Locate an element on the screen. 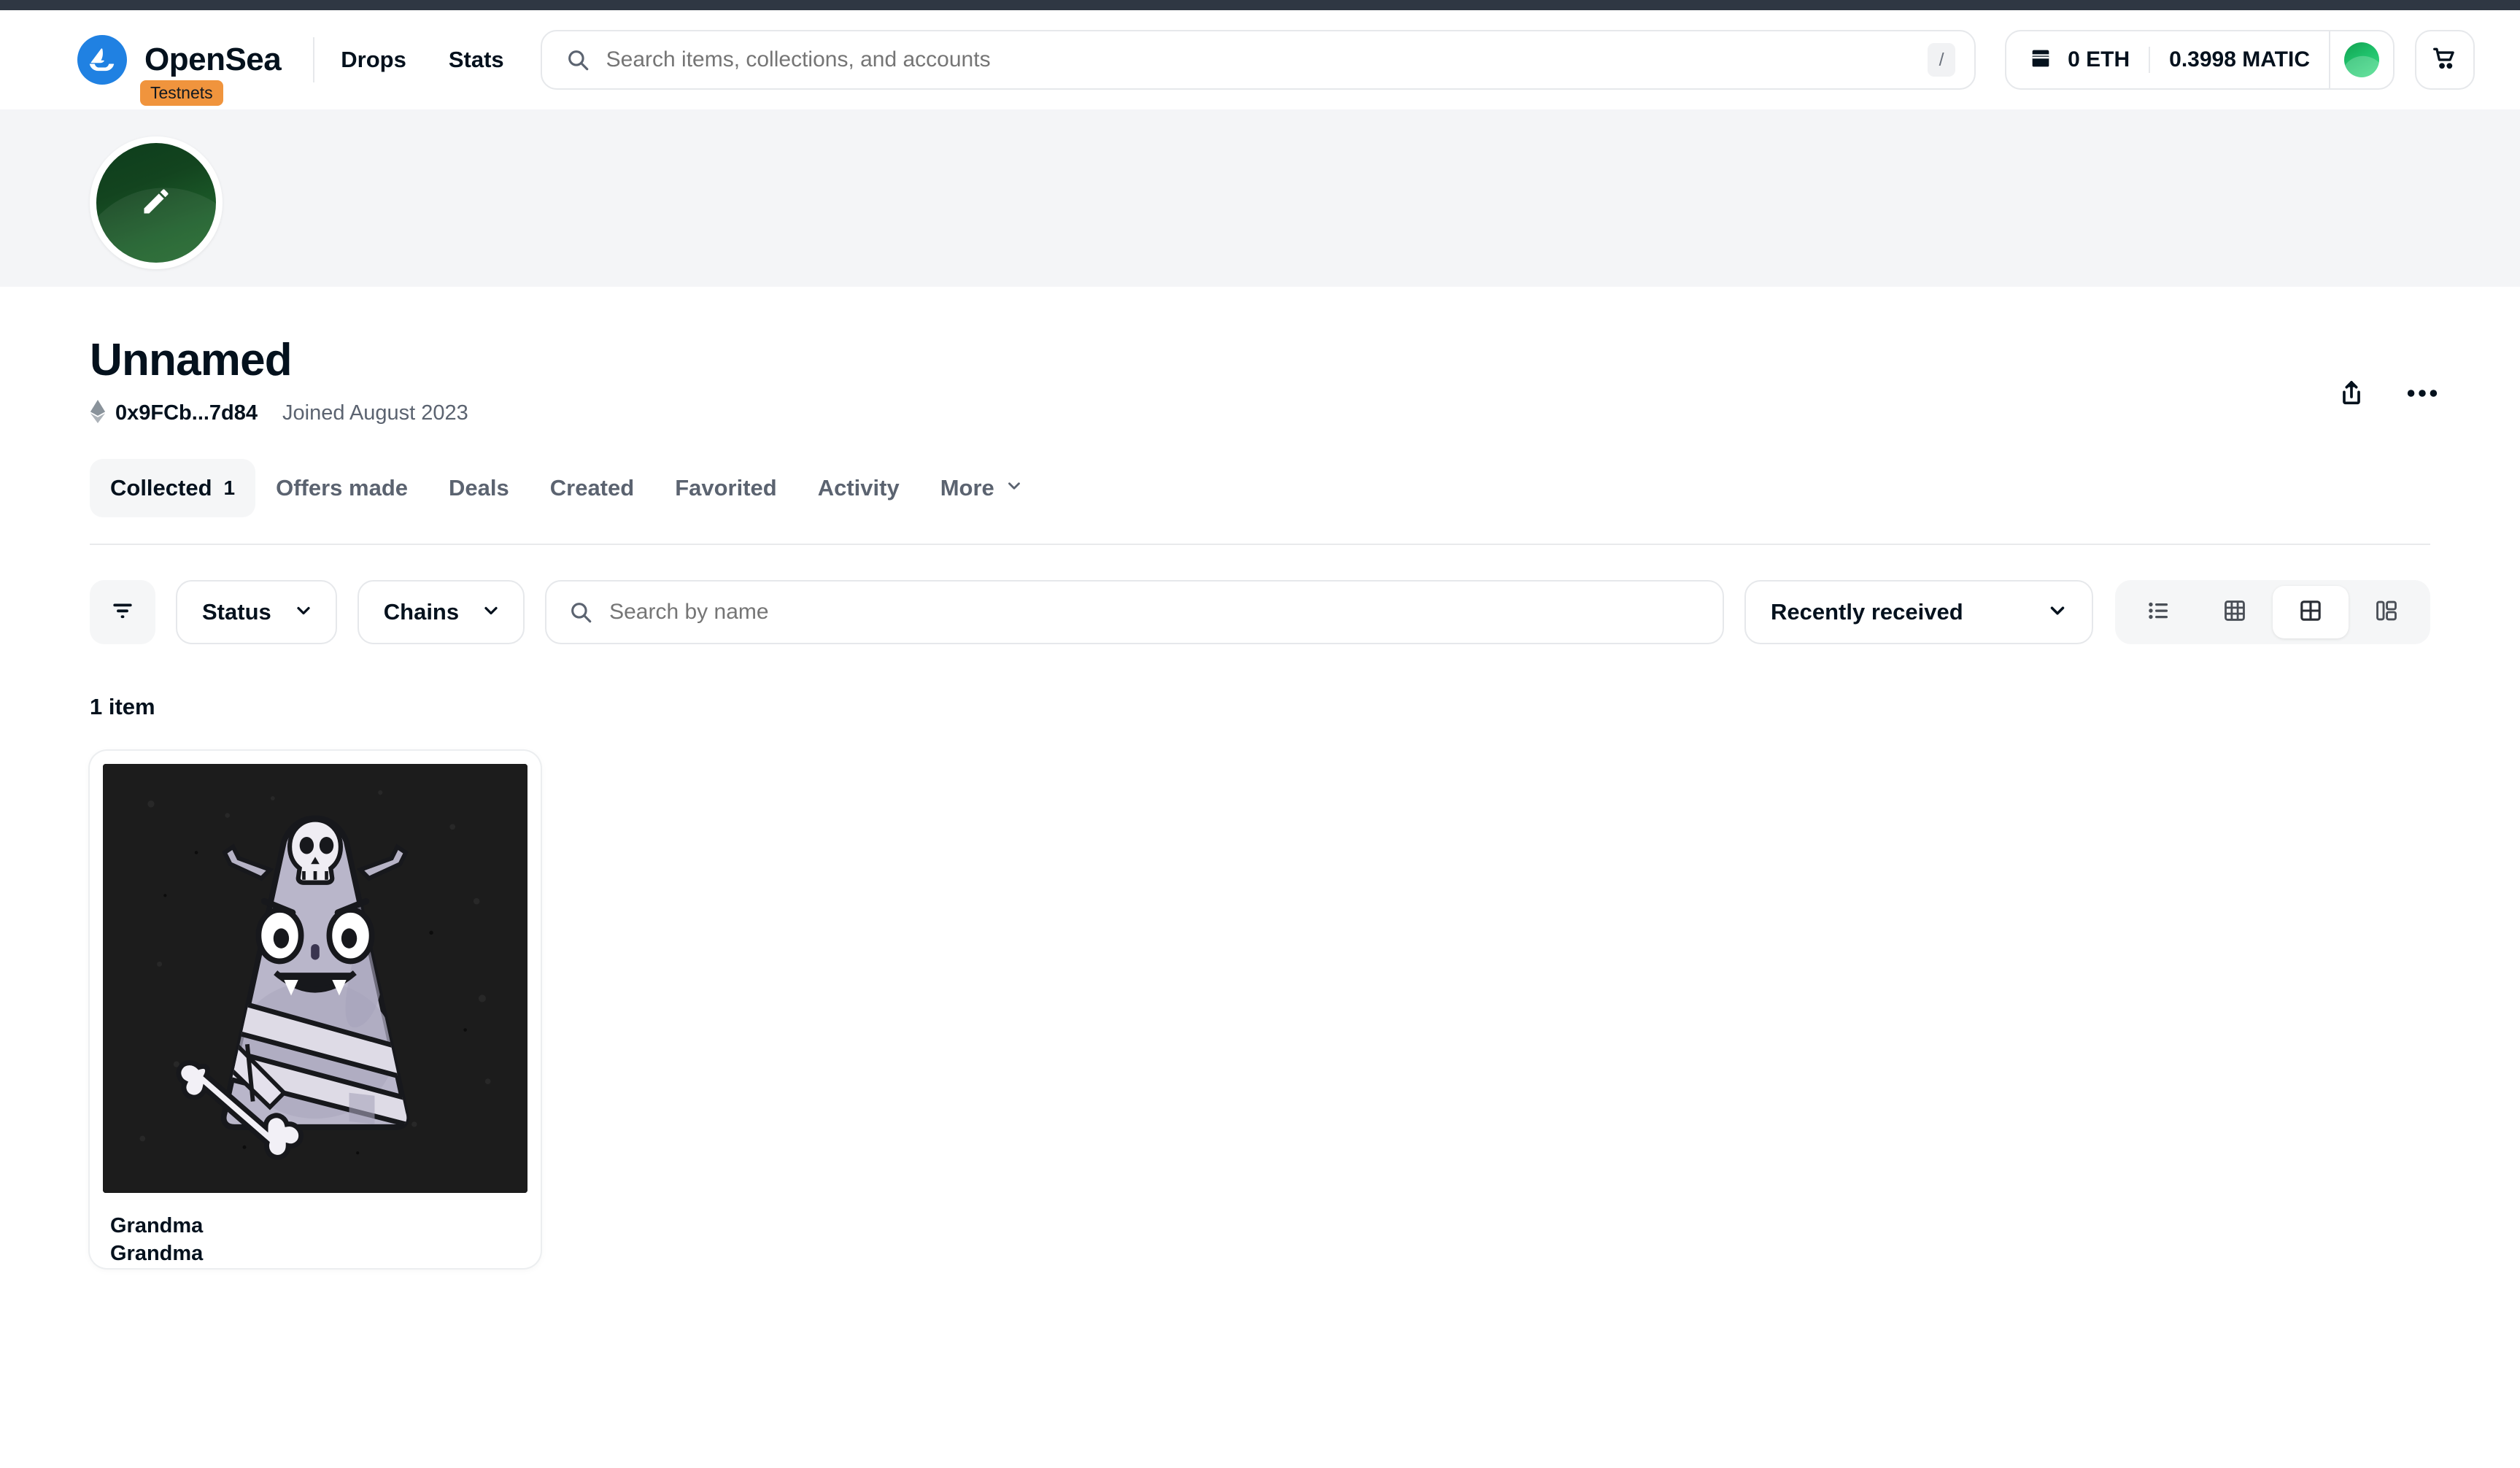 Image resolution: width=2520 pixels, height=1468 pixels. grid-3x3-icon is located at coordinates (2234, 612).